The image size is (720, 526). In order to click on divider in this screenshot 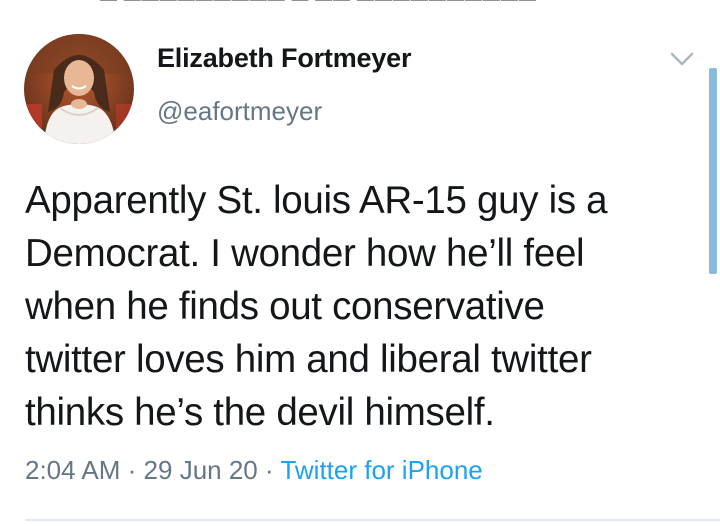, I will do `click(372, 520)`.